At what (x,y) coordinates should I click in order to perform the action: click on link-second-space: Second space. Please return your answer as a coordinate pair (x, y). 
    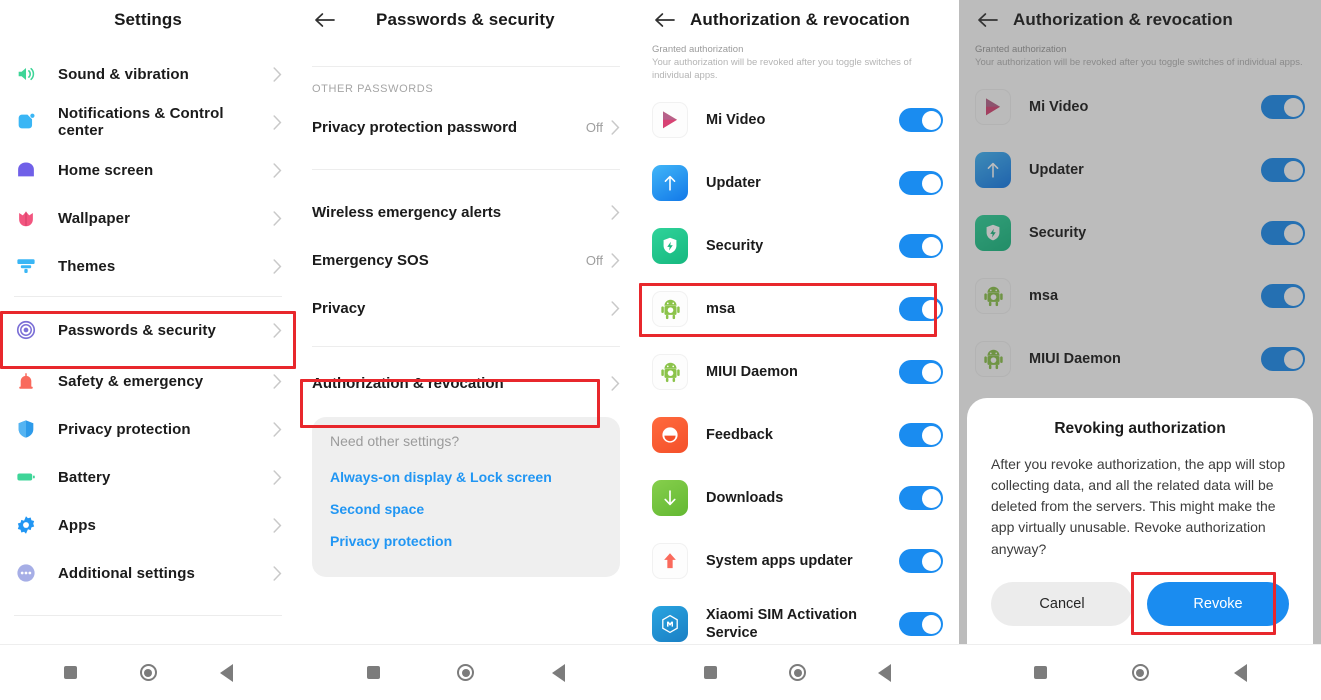
    Looking at the image, I should click on (466, 509).